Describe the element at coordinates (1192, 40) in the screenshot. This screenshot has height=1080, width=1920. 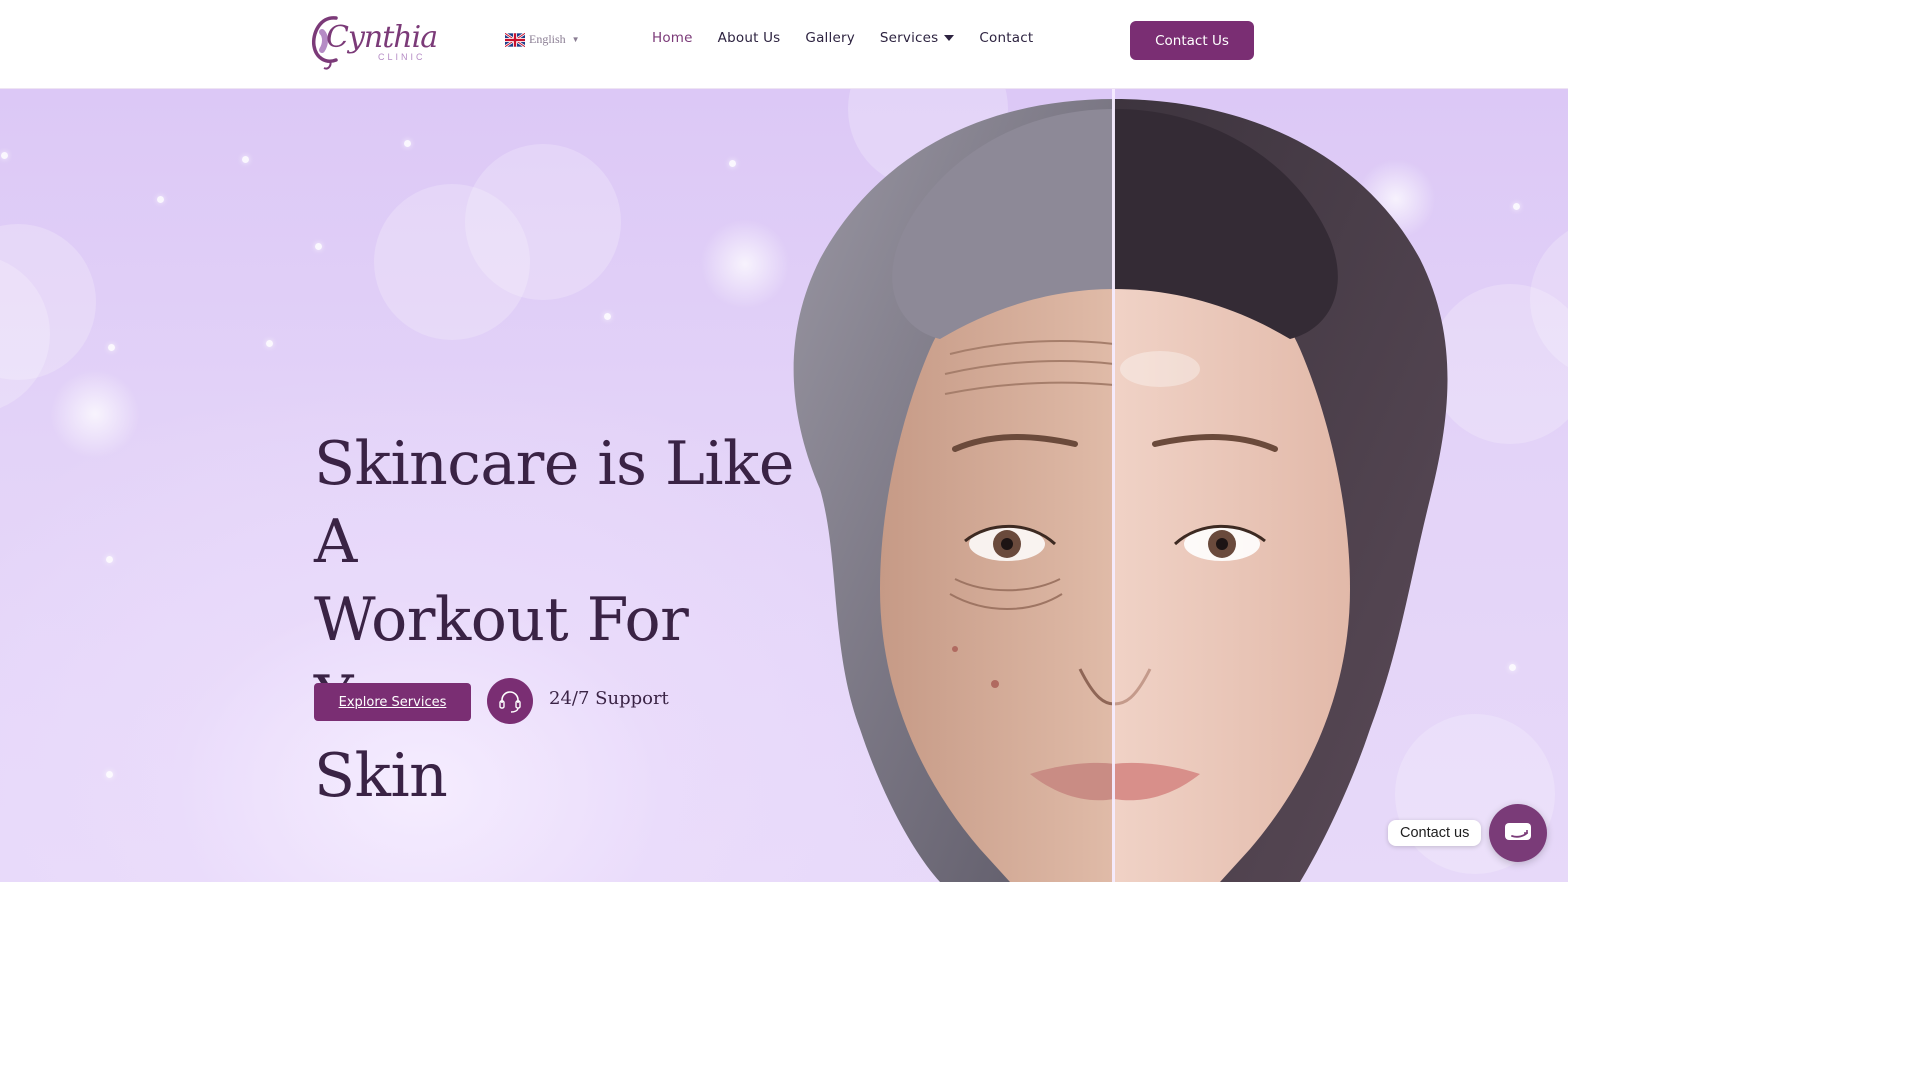
I see `contact-us-button: Contact Us` at that location.